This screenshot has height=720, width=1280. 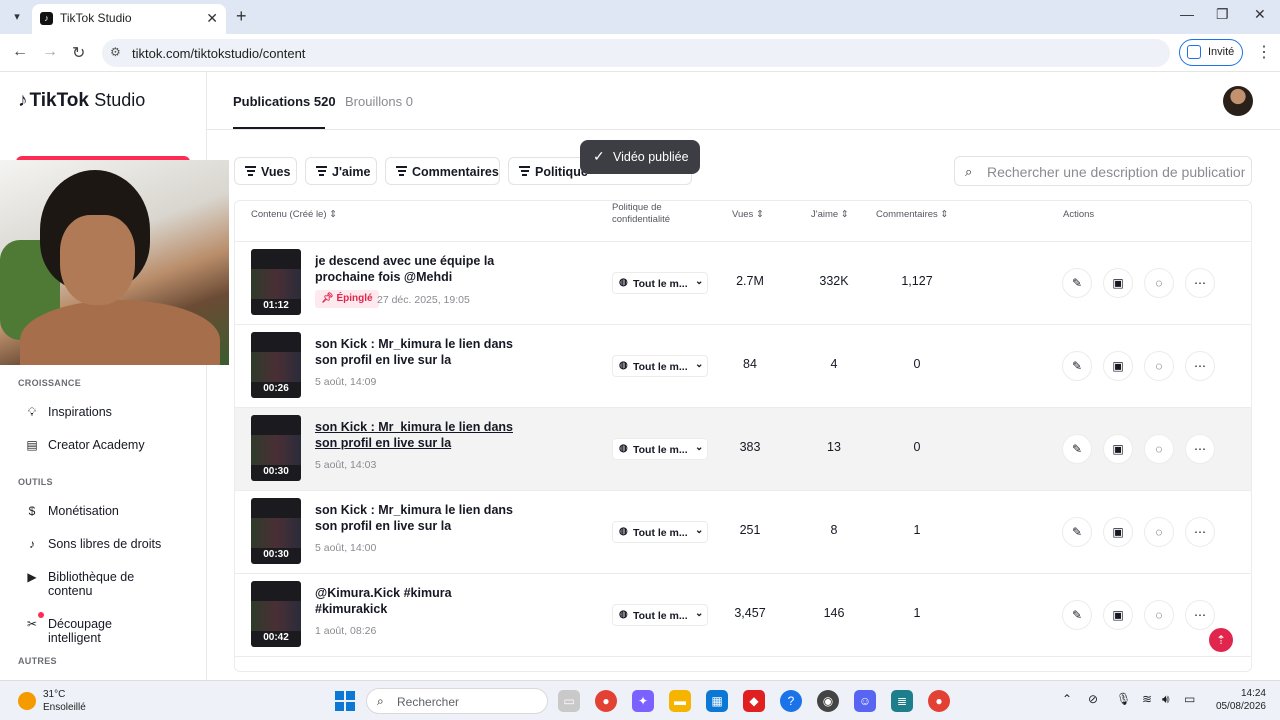 What do you see at coordinates (1093, 699) in the screenshot?
I see `network-off-icon: ⊘` at bounding box center [1093, 699].